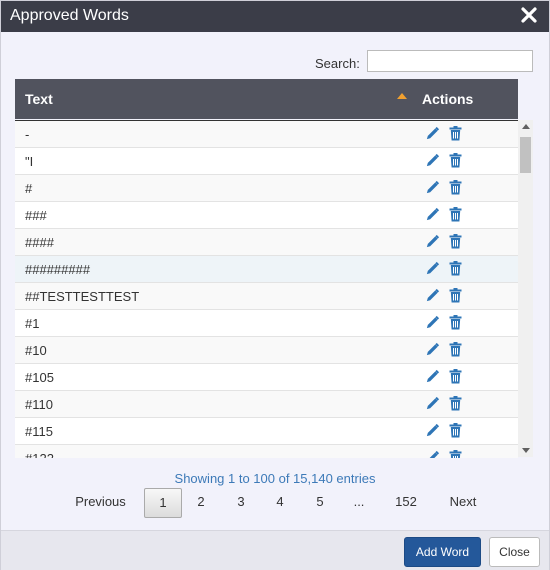 This screenshot has height=570, width=550. I want to click on column-header-text: Text, so click(39, 99).